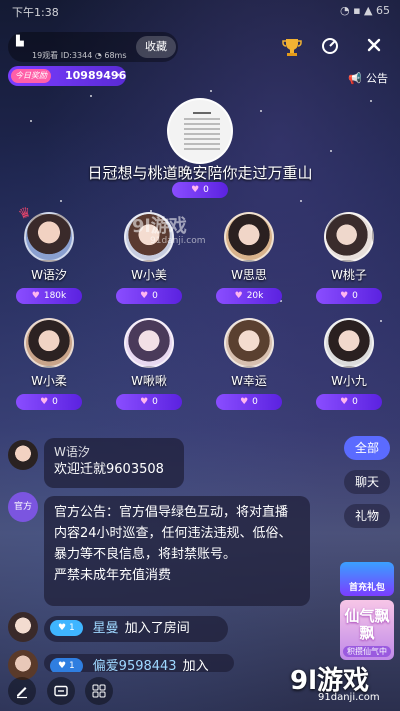 This screenshot has height=711, width=400. Describe the element at coordinates (109, 469) in the screenshot. I see `chat-message-text: 欢迎迁就9603508` at that location.